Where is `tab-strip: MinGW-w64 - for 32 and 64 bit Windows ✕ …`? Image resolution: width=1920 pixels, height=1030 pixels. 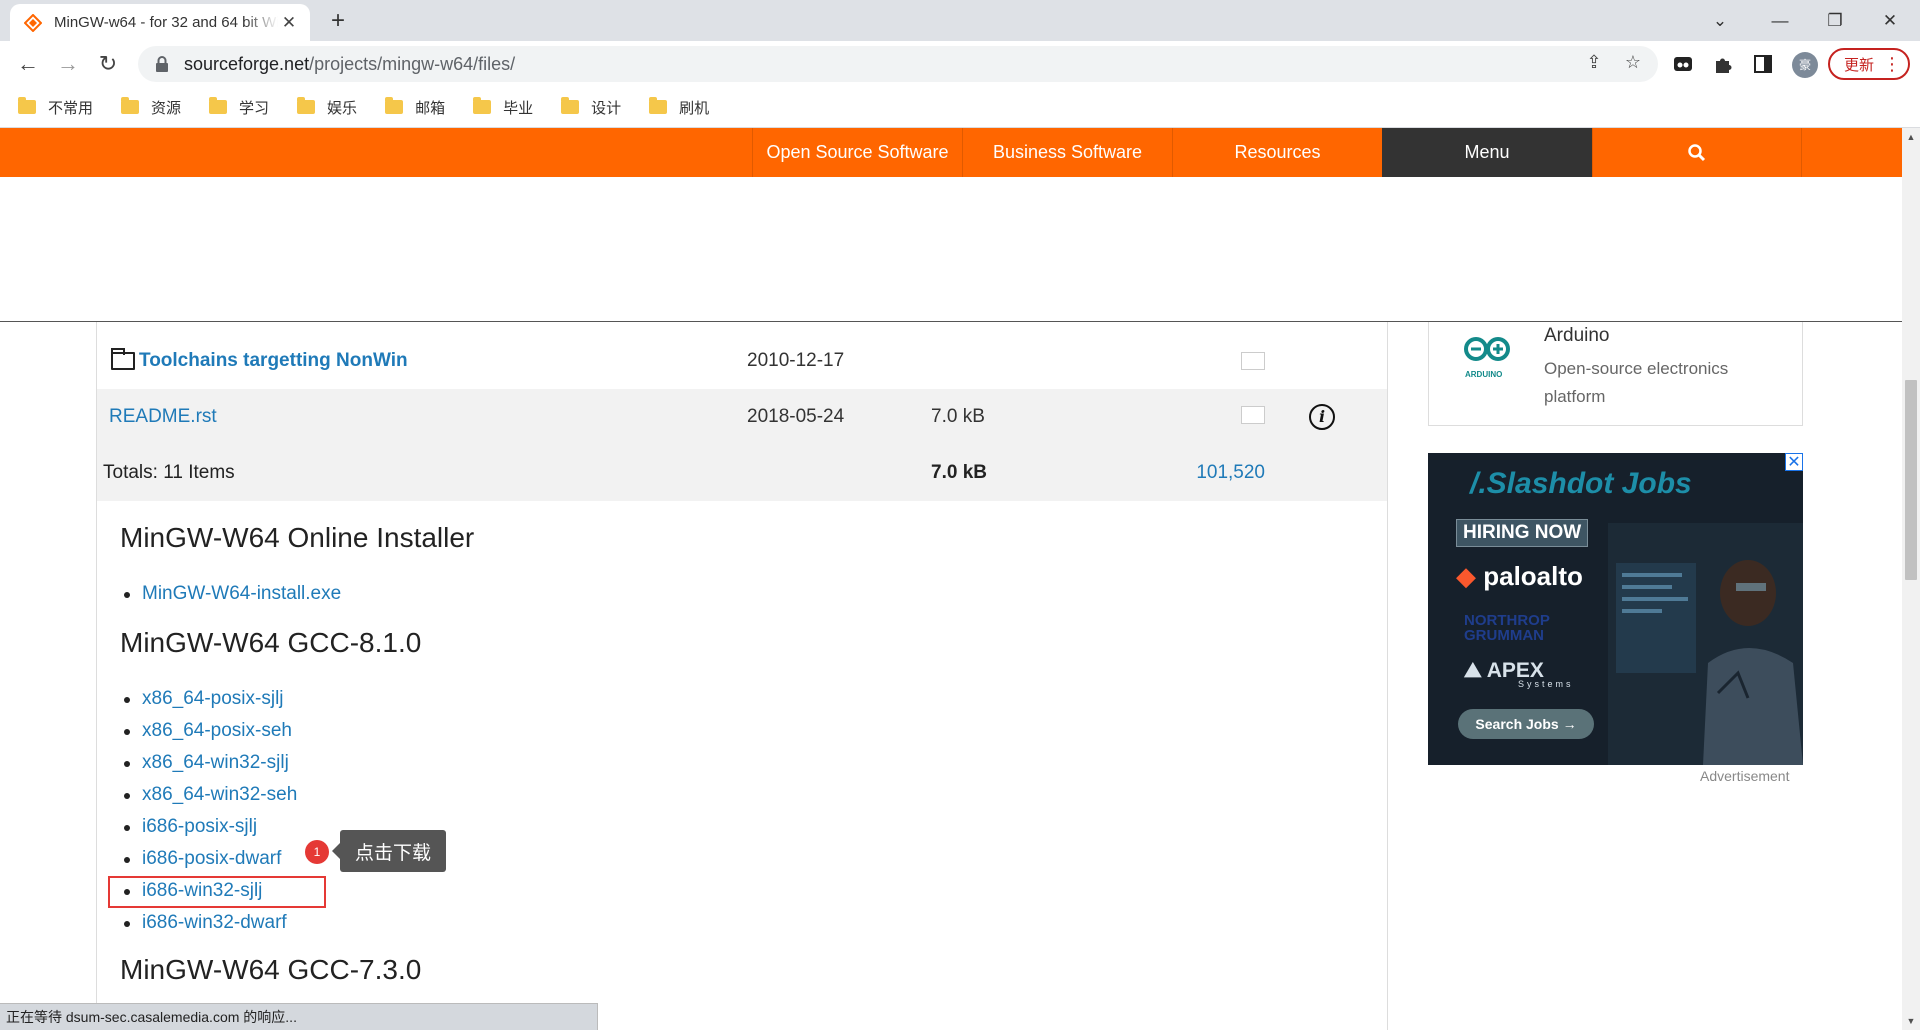
tab-strip: MinGW-w64 - for 32 and 64 bit Windows ✕ … is located at coordinates (960, 20).